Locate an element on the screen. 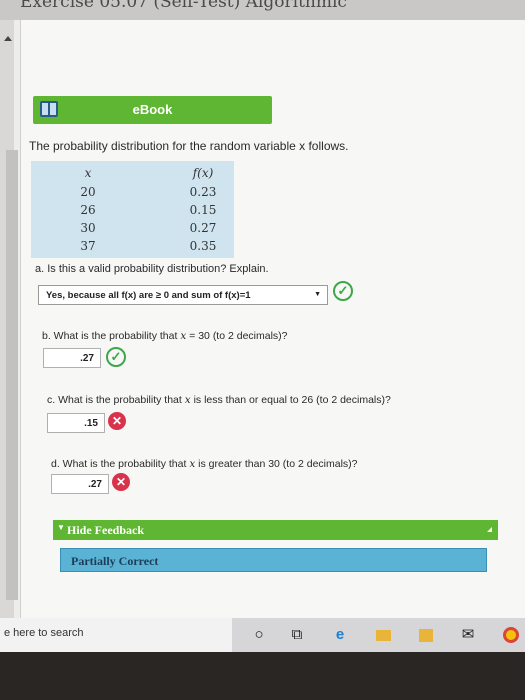  dropdown-caret-icon: ▼ is located at coordinates (317, 294).